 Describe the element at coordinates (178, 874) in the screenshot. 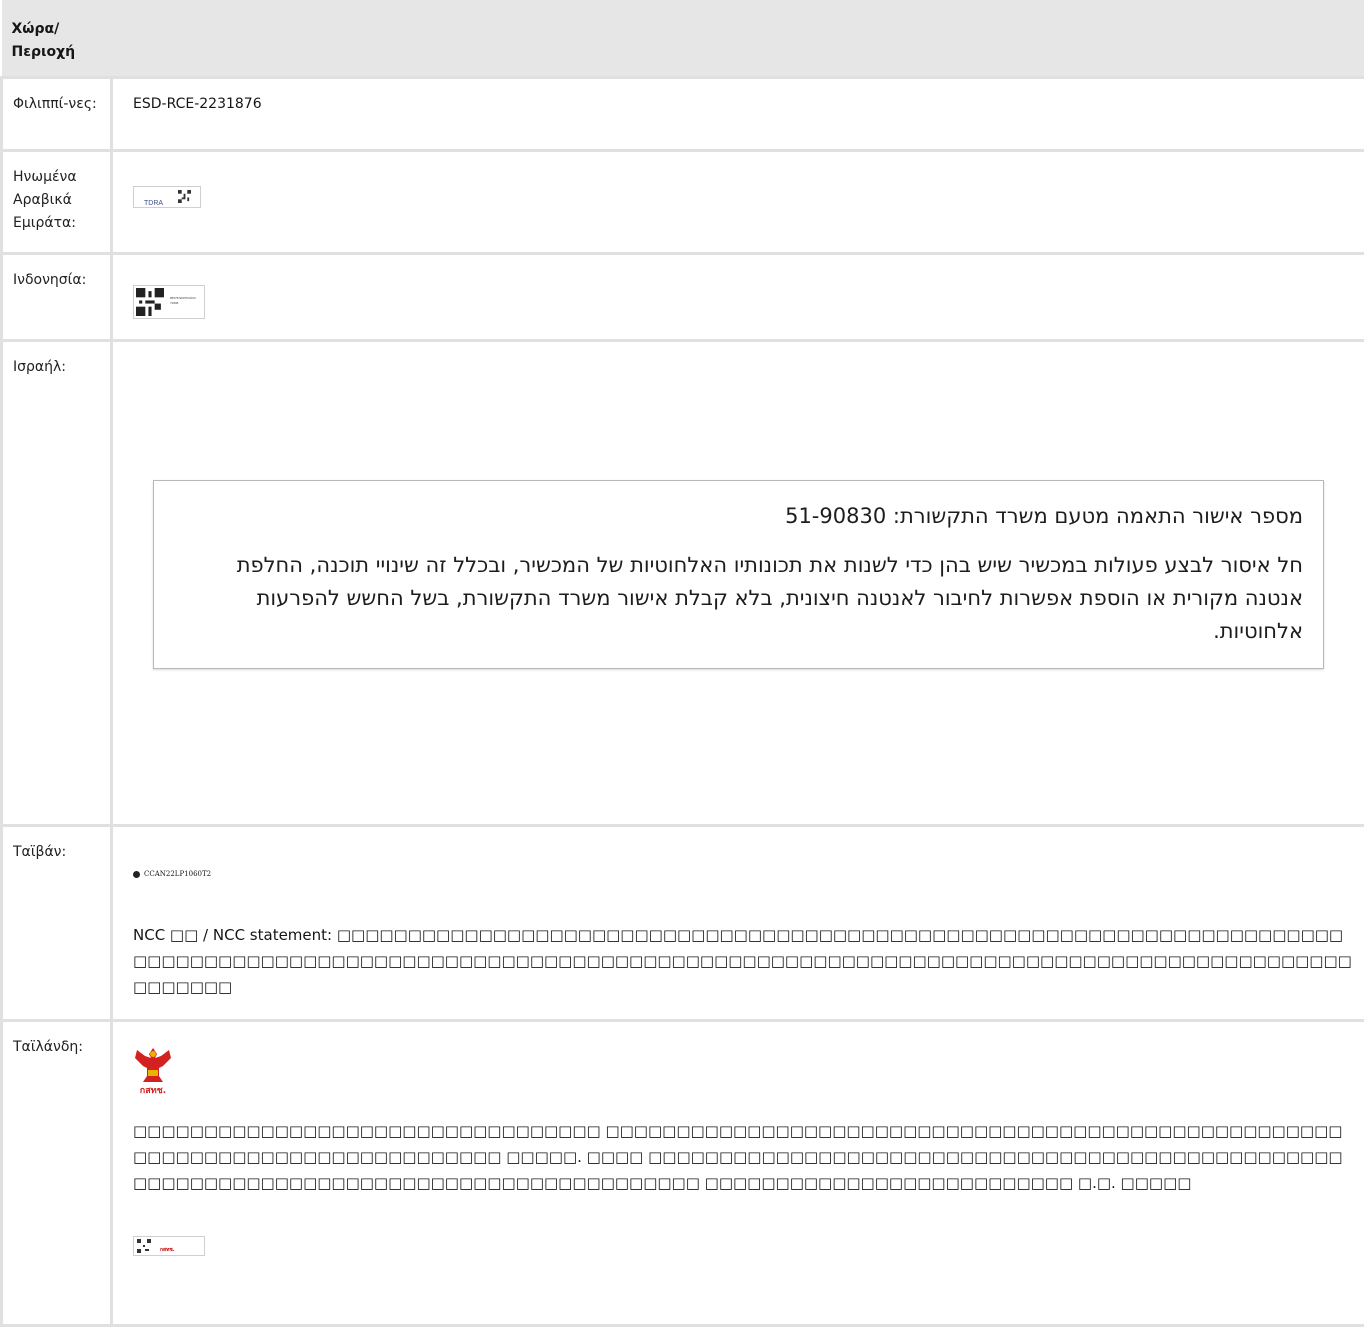

I see `ncc-label-text: CCAN22LP1060T2` at that location.